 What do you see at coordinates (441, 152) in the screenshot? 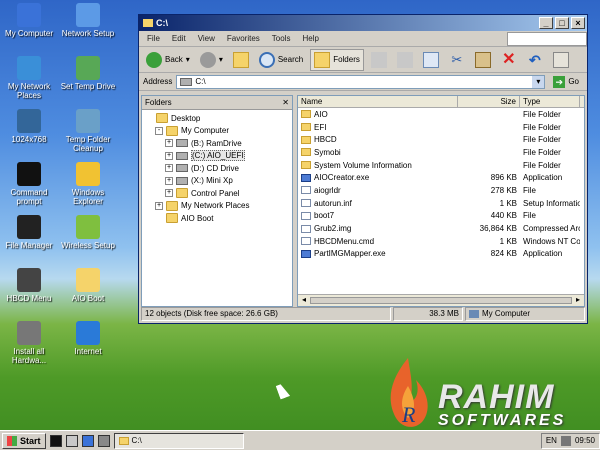
I see `file-row: Symobi File Folder` at bounding box center [441, 152].